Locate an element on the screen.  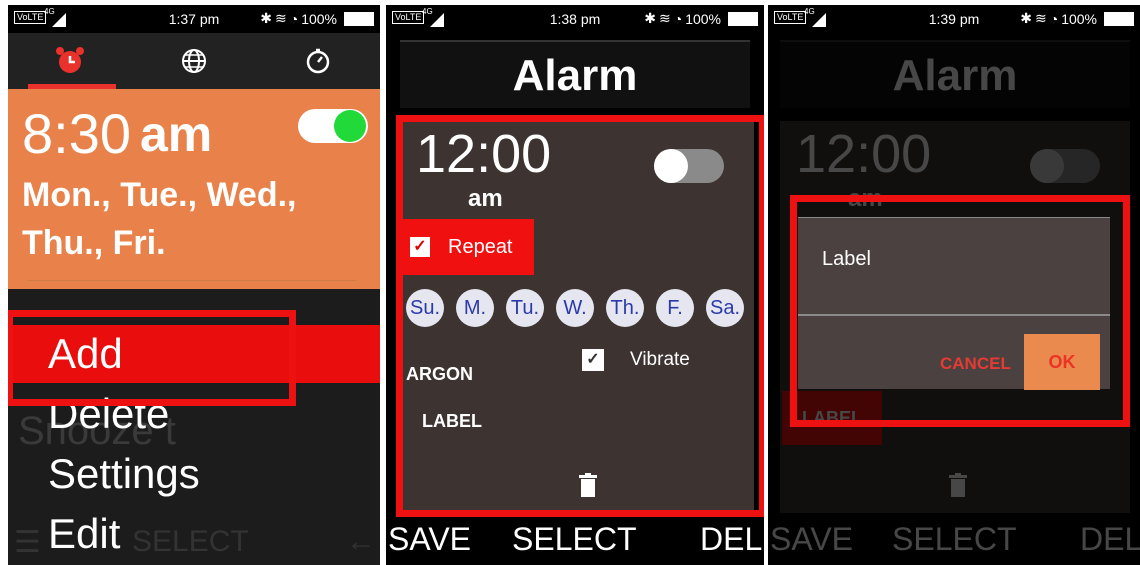
status-bar: VoLTE 4G 1:38 pm ✱ ≋ ◔ 100% is located at coordinates (575, 19).